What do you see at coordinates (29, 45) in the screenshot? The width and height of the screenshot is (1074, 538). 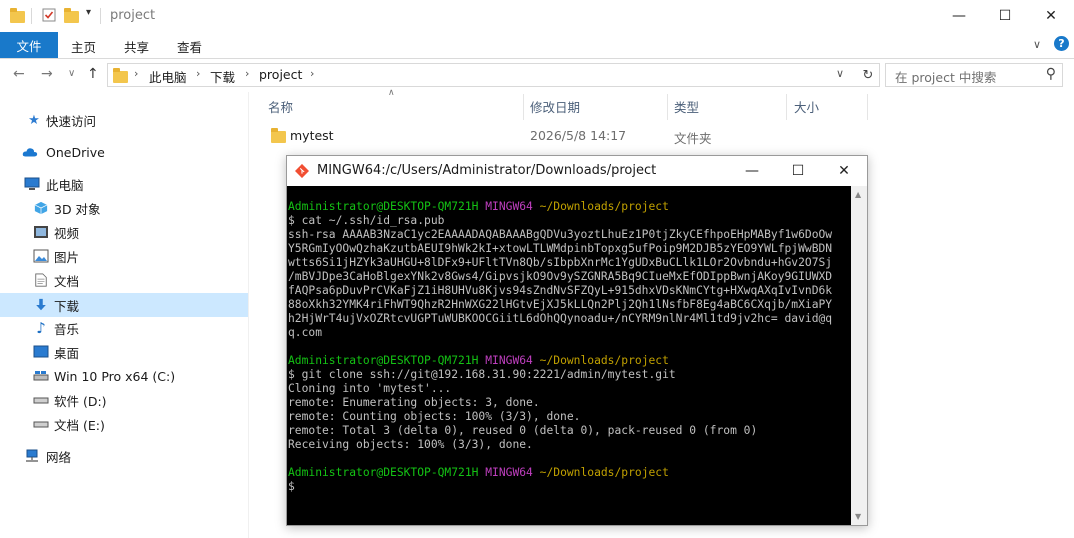 I see `tab-file: 文件` at bounding box center [29, 45].